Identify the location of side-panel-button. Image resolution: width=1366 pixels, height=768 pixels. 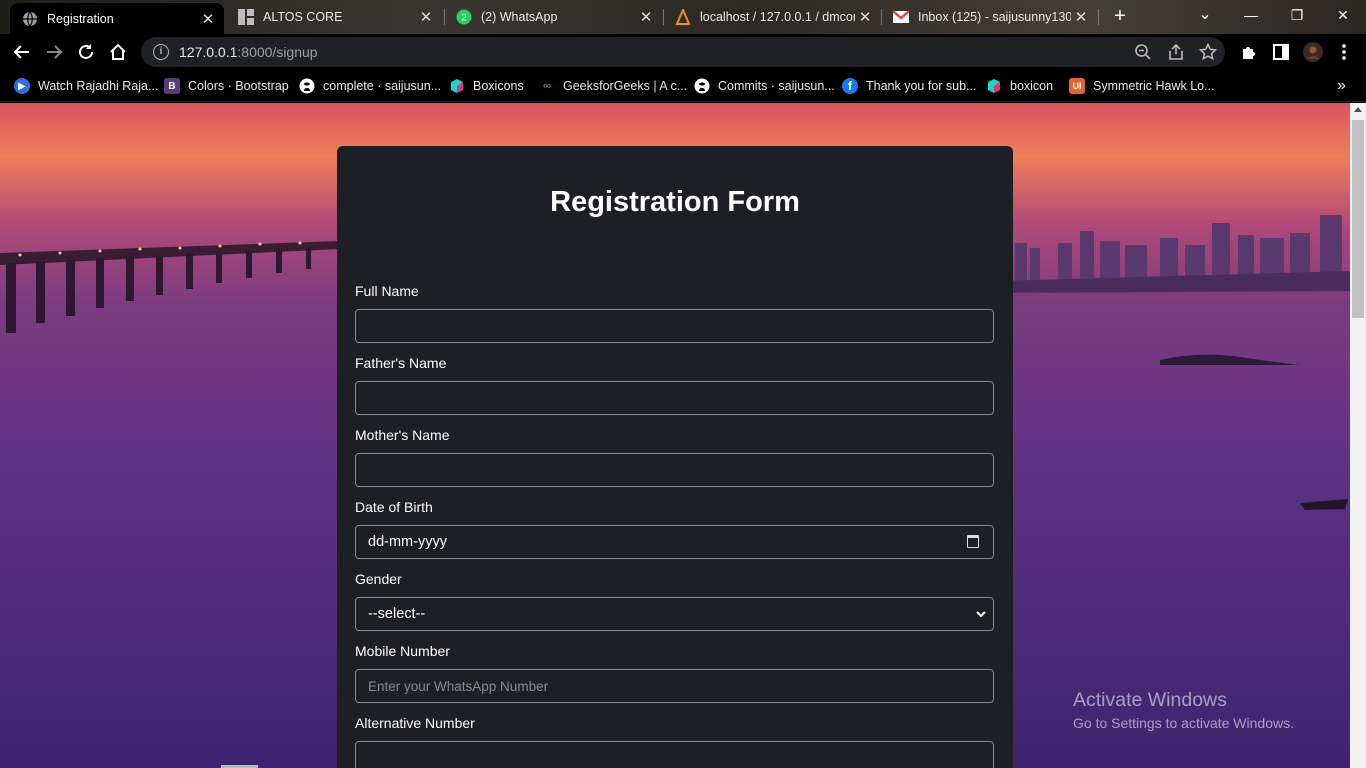
(1281, 52).